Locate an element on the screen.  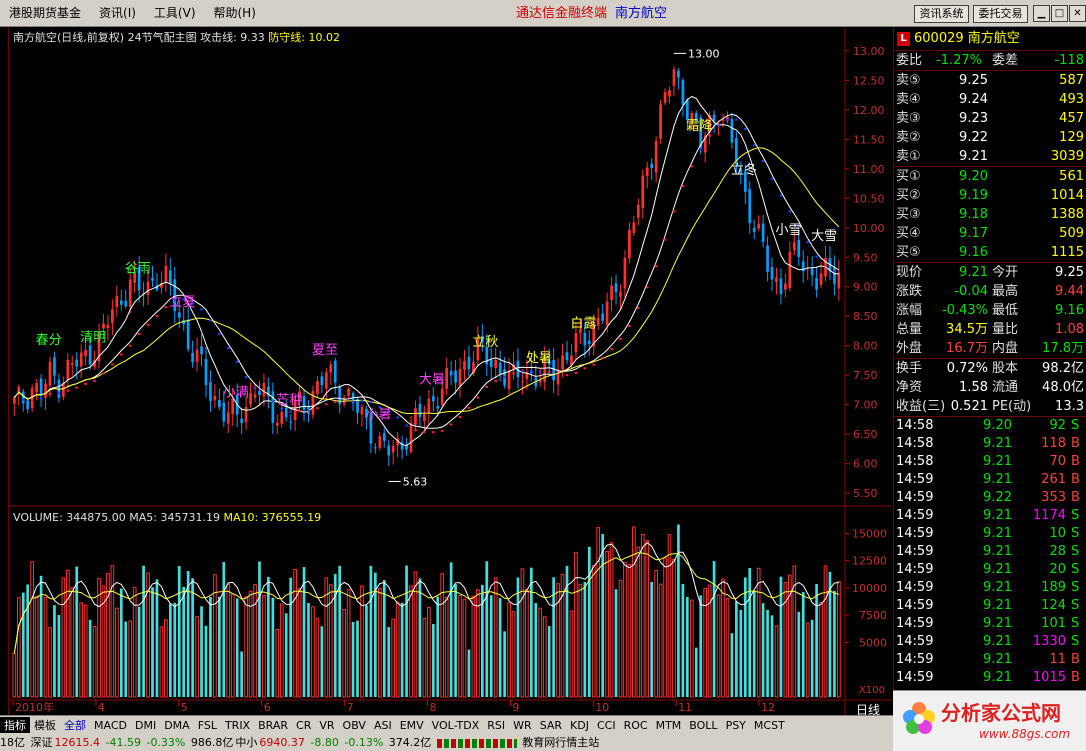
tick-row: 14:59 9.21 101 S is located at coordinates (990, 624).